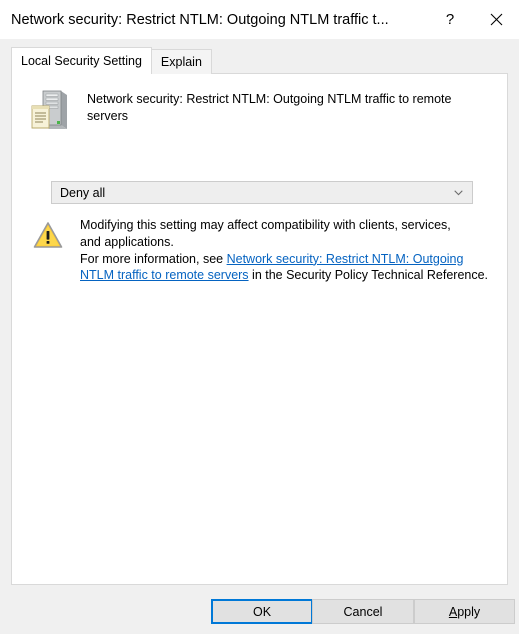  I want to click on close-x-icon, so click(496, 19).